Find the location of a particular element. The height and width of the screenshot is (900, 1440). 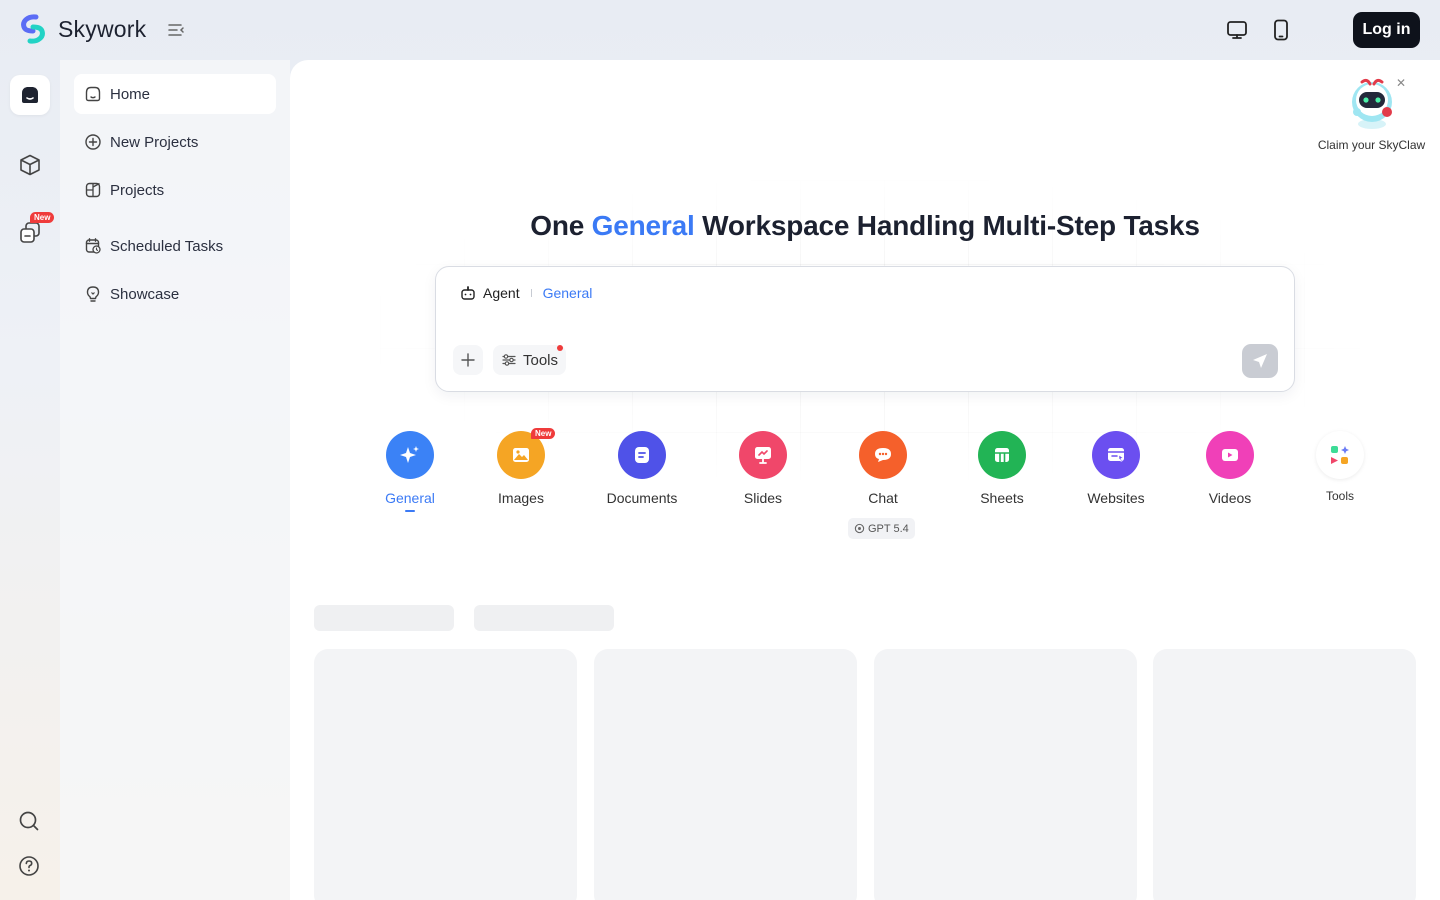

category-label: Images is located at coordinates (521, 498).